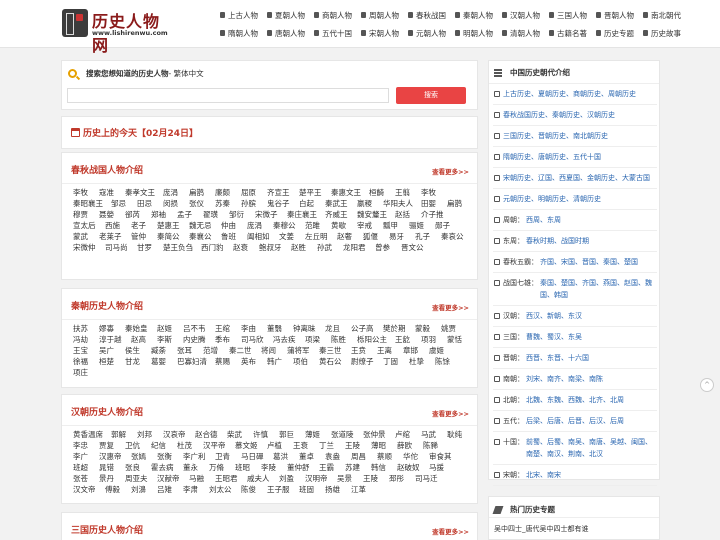 This screenshot has width=720, height=540. I want to click on person-link: 楚惠王, so click(173, 225).